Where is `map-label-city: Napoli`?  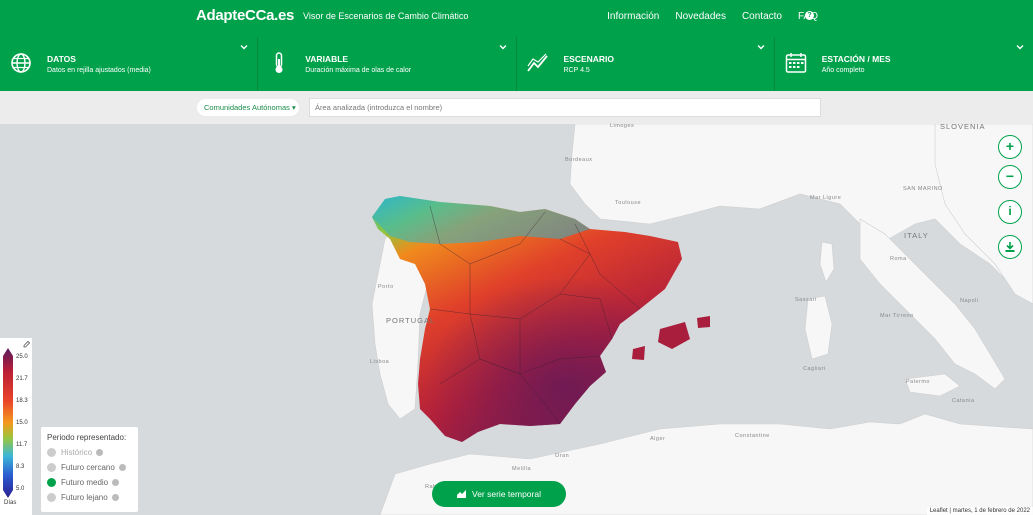 map-label-city: Napoli is located at coordinates (969, 301).